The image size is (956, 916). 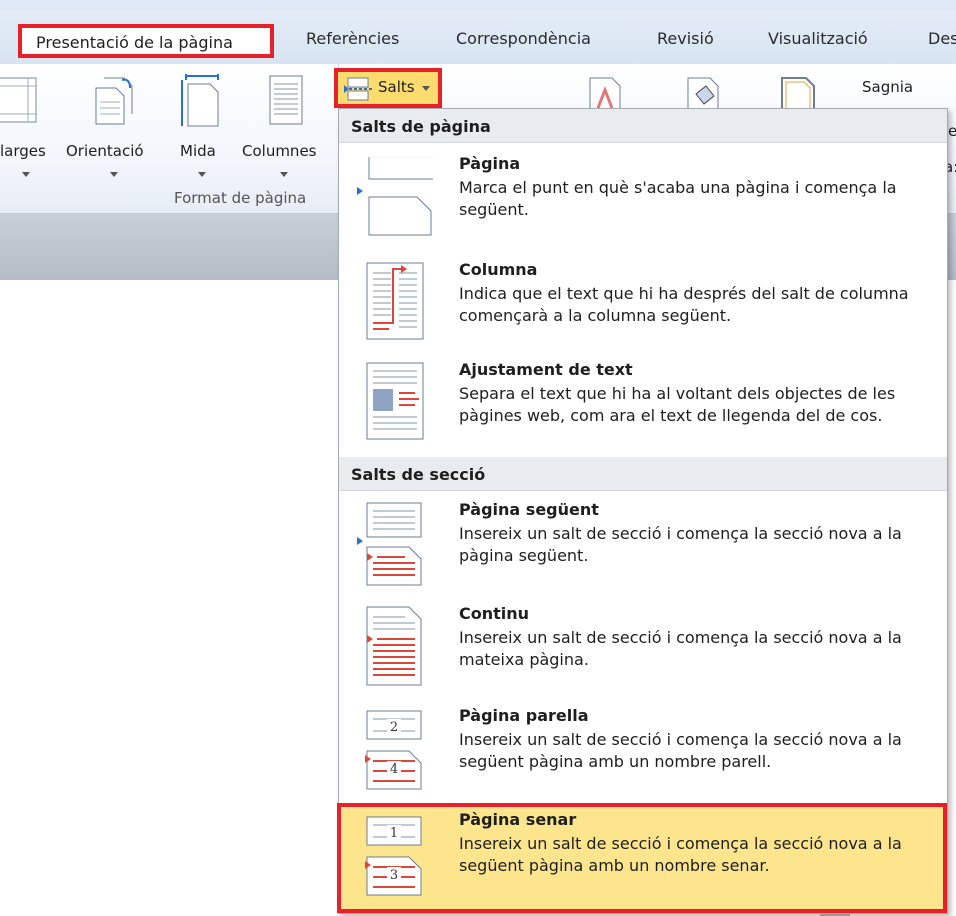 What do you see at coordinates (200, 100) in the screenshot?
I see `size-icon` at bounding box center [200, 100].